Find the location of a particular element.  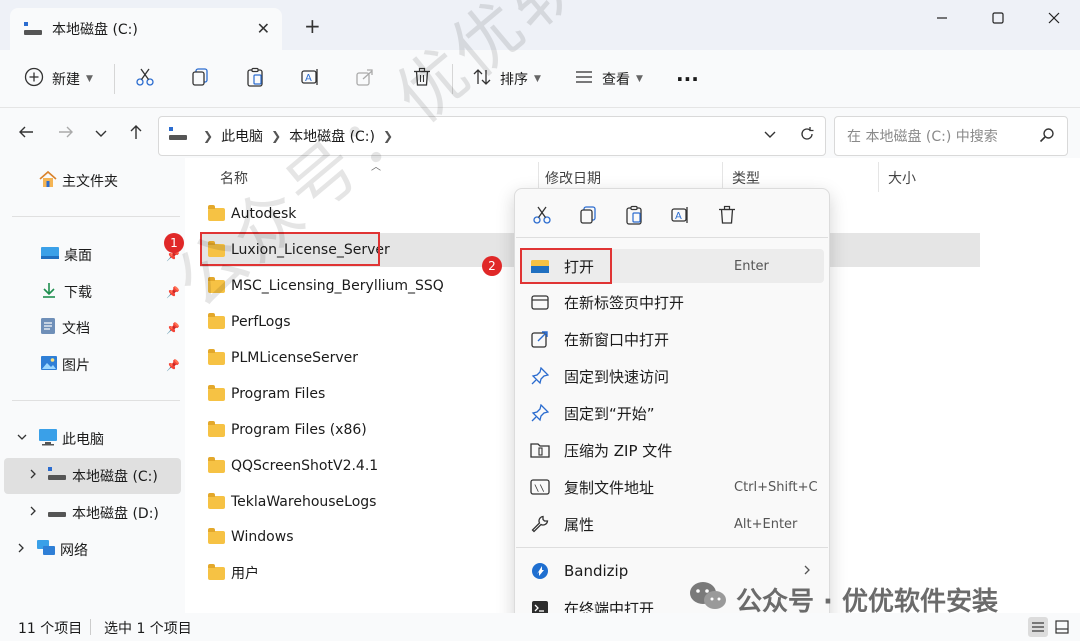

file-name: PLMLicenseServer is located at coordinates (295, 358).